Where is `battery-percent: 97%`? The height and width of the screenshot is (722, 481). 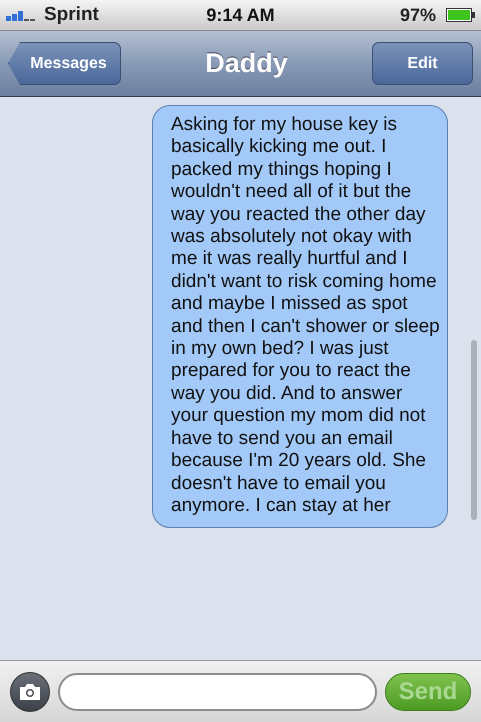
battery-percent: 97% is located at coordinates (418, 15).